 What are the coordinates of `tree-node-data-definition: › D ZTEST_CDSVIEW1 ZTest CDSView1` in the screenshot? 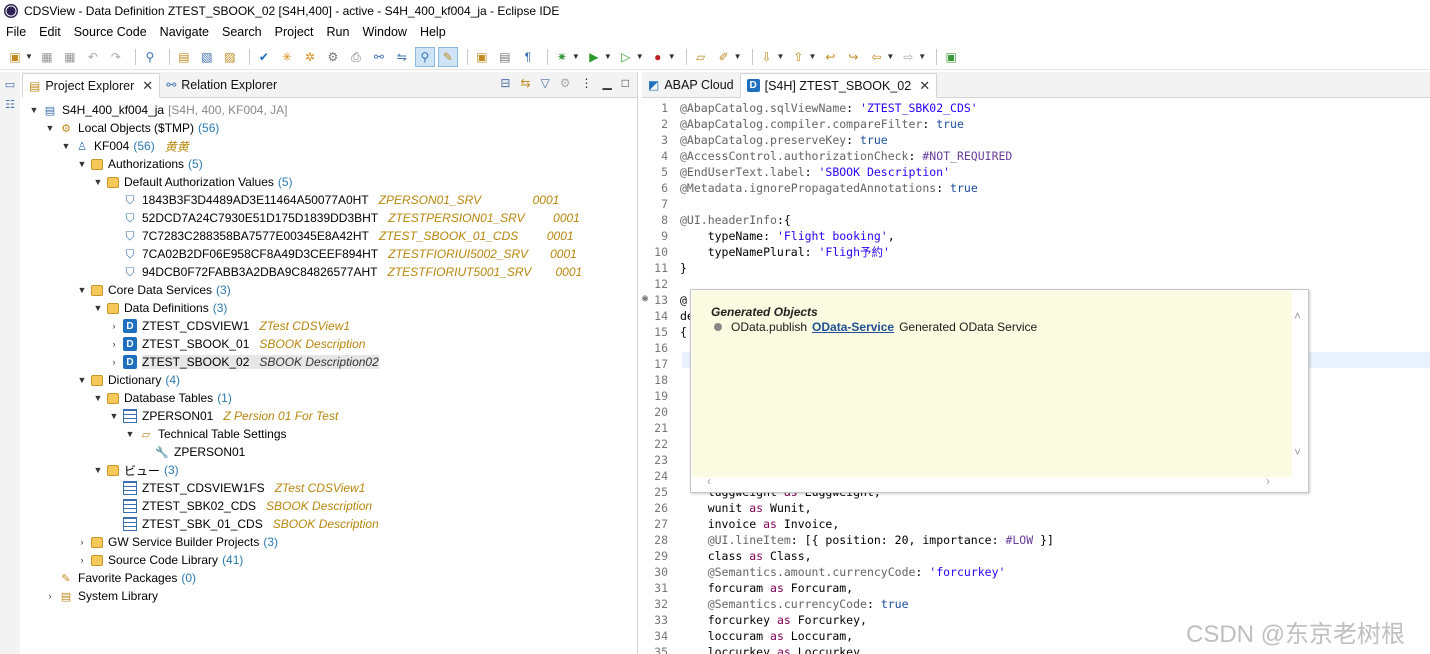 It's located at (329, 326).